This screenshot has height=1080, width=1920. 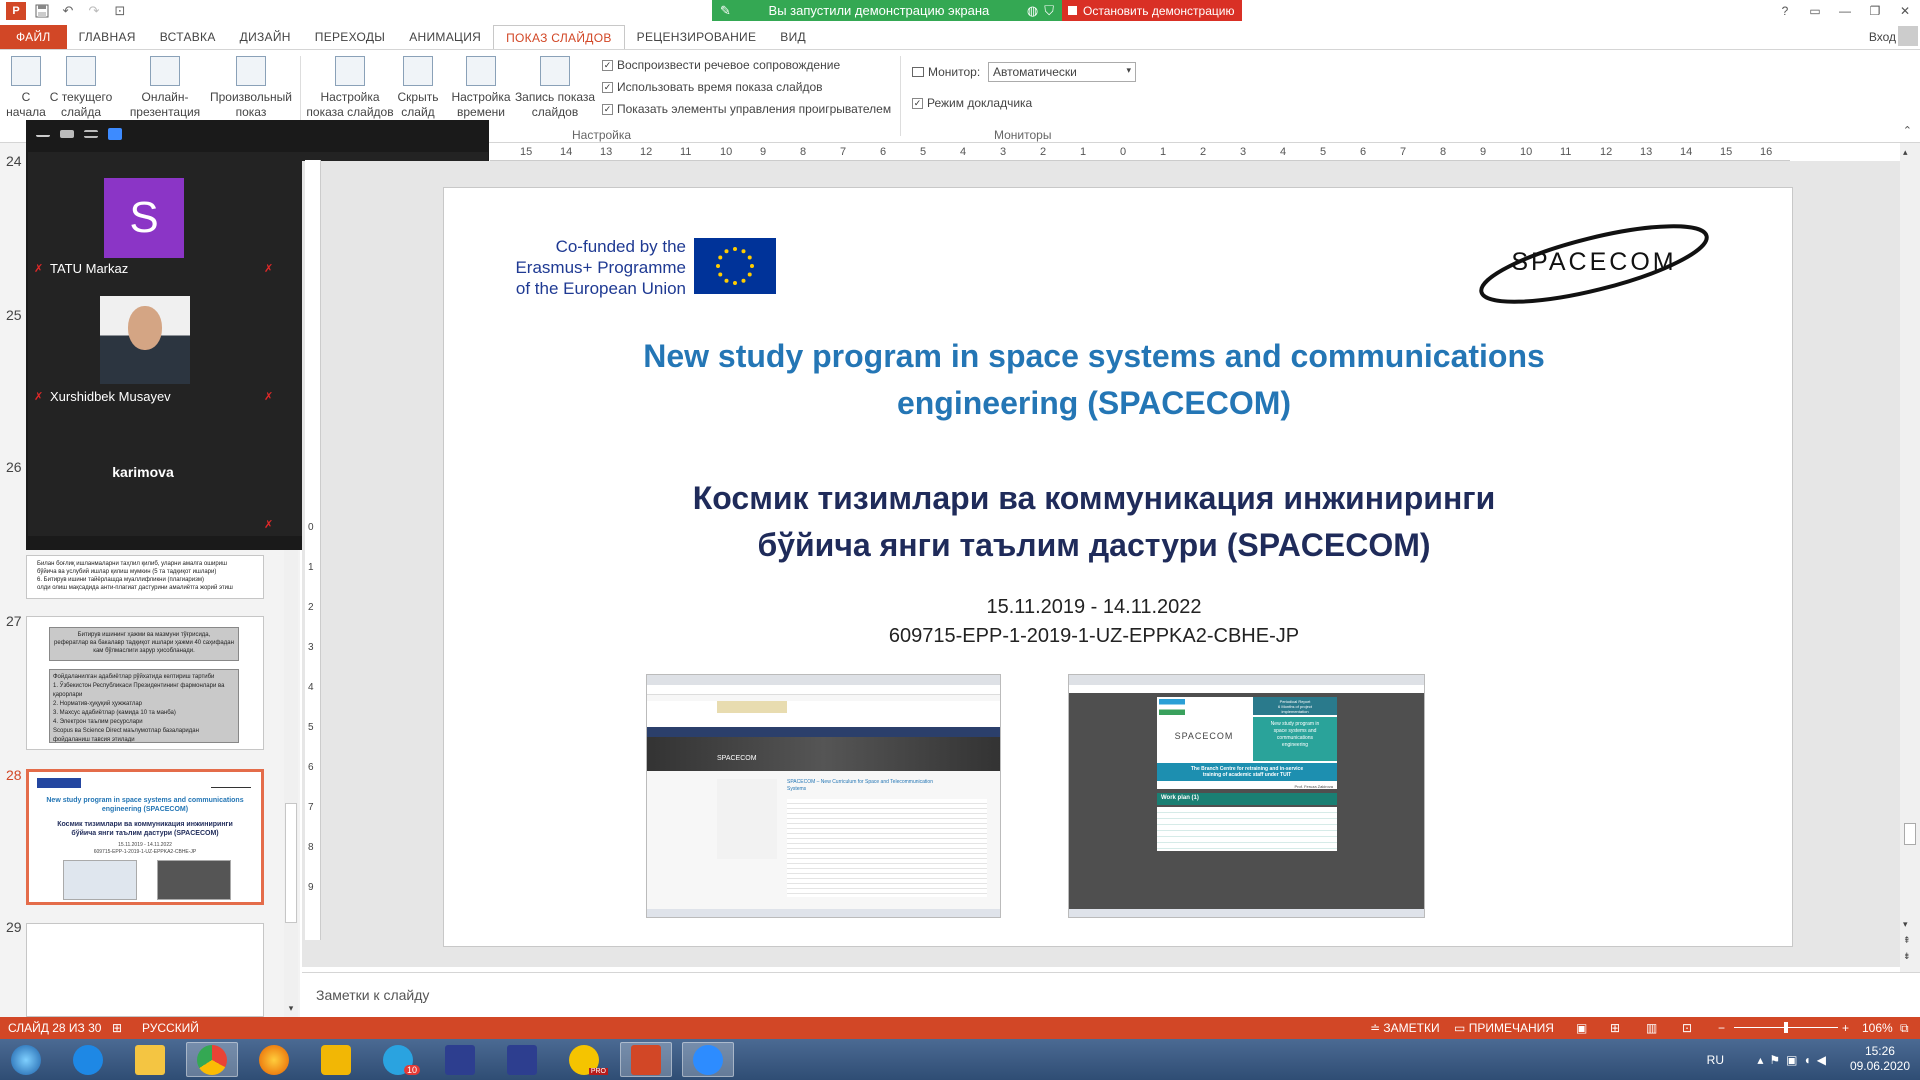 What do you see at coordinates (143, 472) in the screenshot?
I see `participant-tile: karimova` at bounding box center [143, 472].